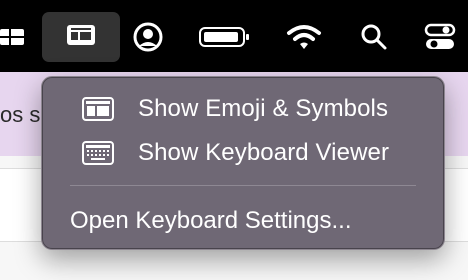 This screenshot has width=468, height=280. I want to click on battery-icon, so click(224, 37).